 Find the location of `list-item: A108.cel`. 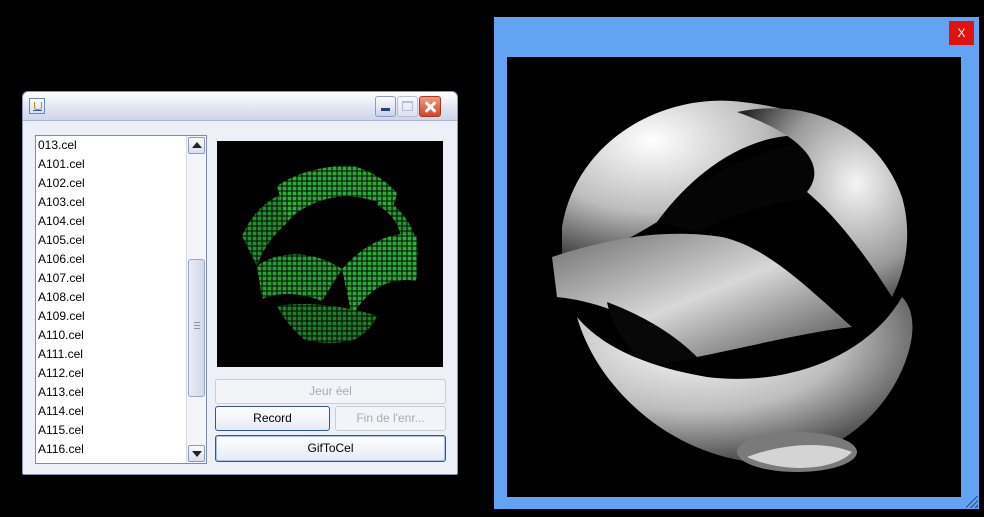

list-item: A108.cel is located at coordinates (111, 297).